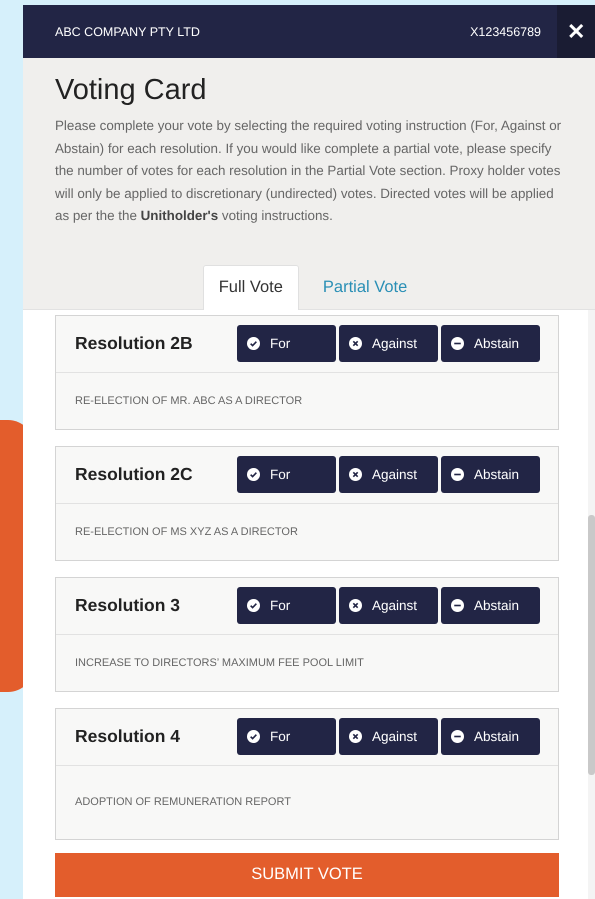 The height and width of the screenshot is (899, 595). Describe the element at coordinates (134, 474) in the screenshot. I see `resolution-title: Resolution 2C` at that location.